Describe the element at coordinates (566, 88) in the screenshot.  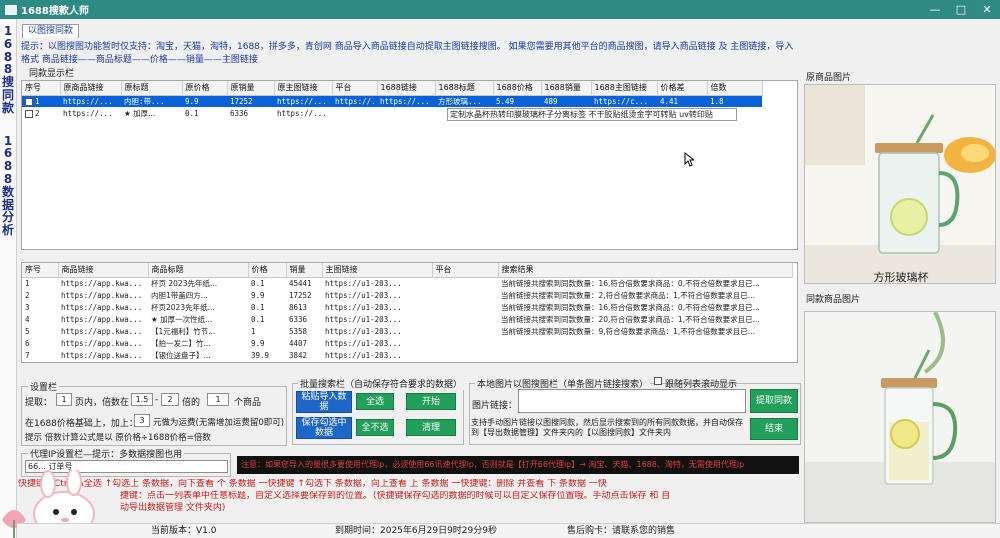
I see `col-header: 1688销量` at that location.